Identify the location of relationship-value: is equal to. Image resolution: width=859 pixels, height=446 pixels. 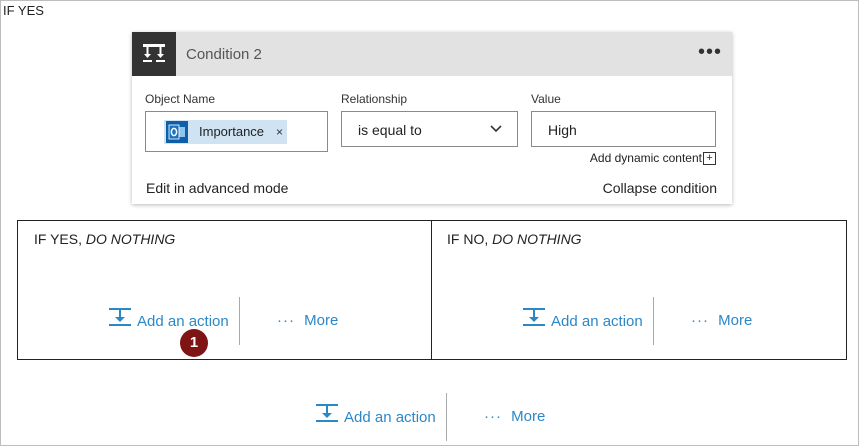
(390, 130).